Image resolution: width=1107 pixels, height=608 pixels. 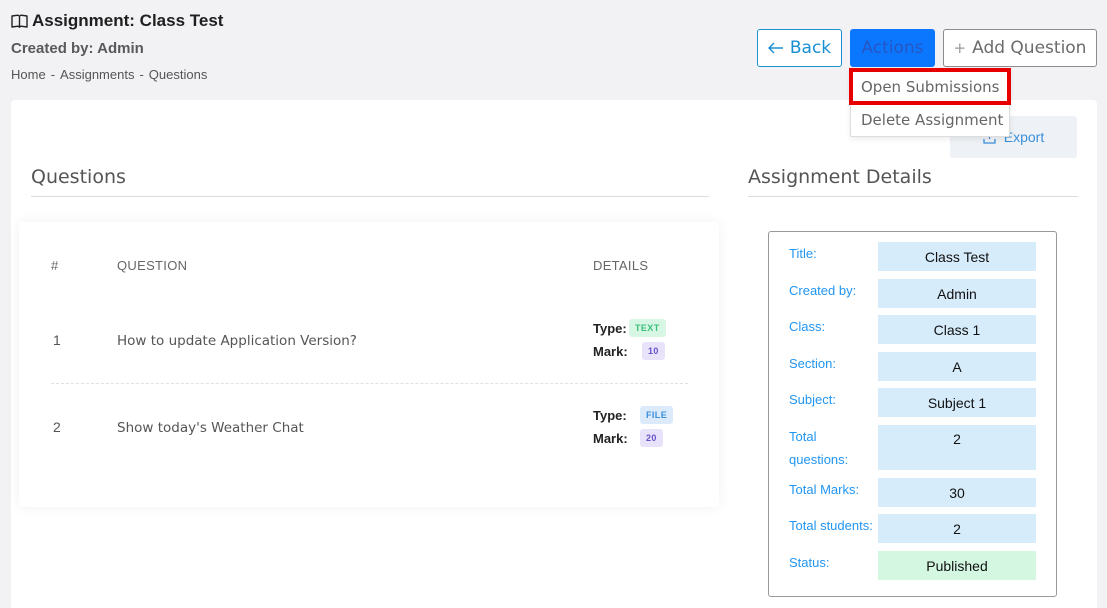 What do you see at coordinates (957, 528) in the screenshot?
I see `detail-value-total-students: 2` at bounding box center [957, 528].